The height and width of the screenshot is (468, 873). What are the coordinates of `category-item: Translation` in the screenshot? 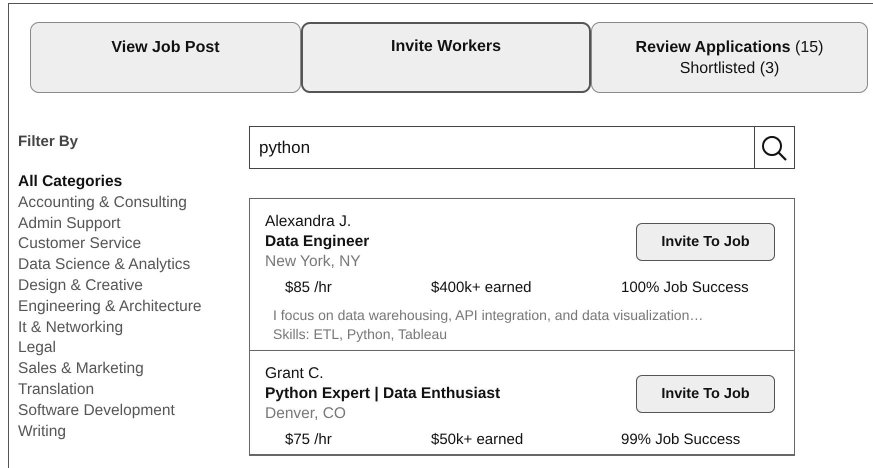 It's located at (133, 390).